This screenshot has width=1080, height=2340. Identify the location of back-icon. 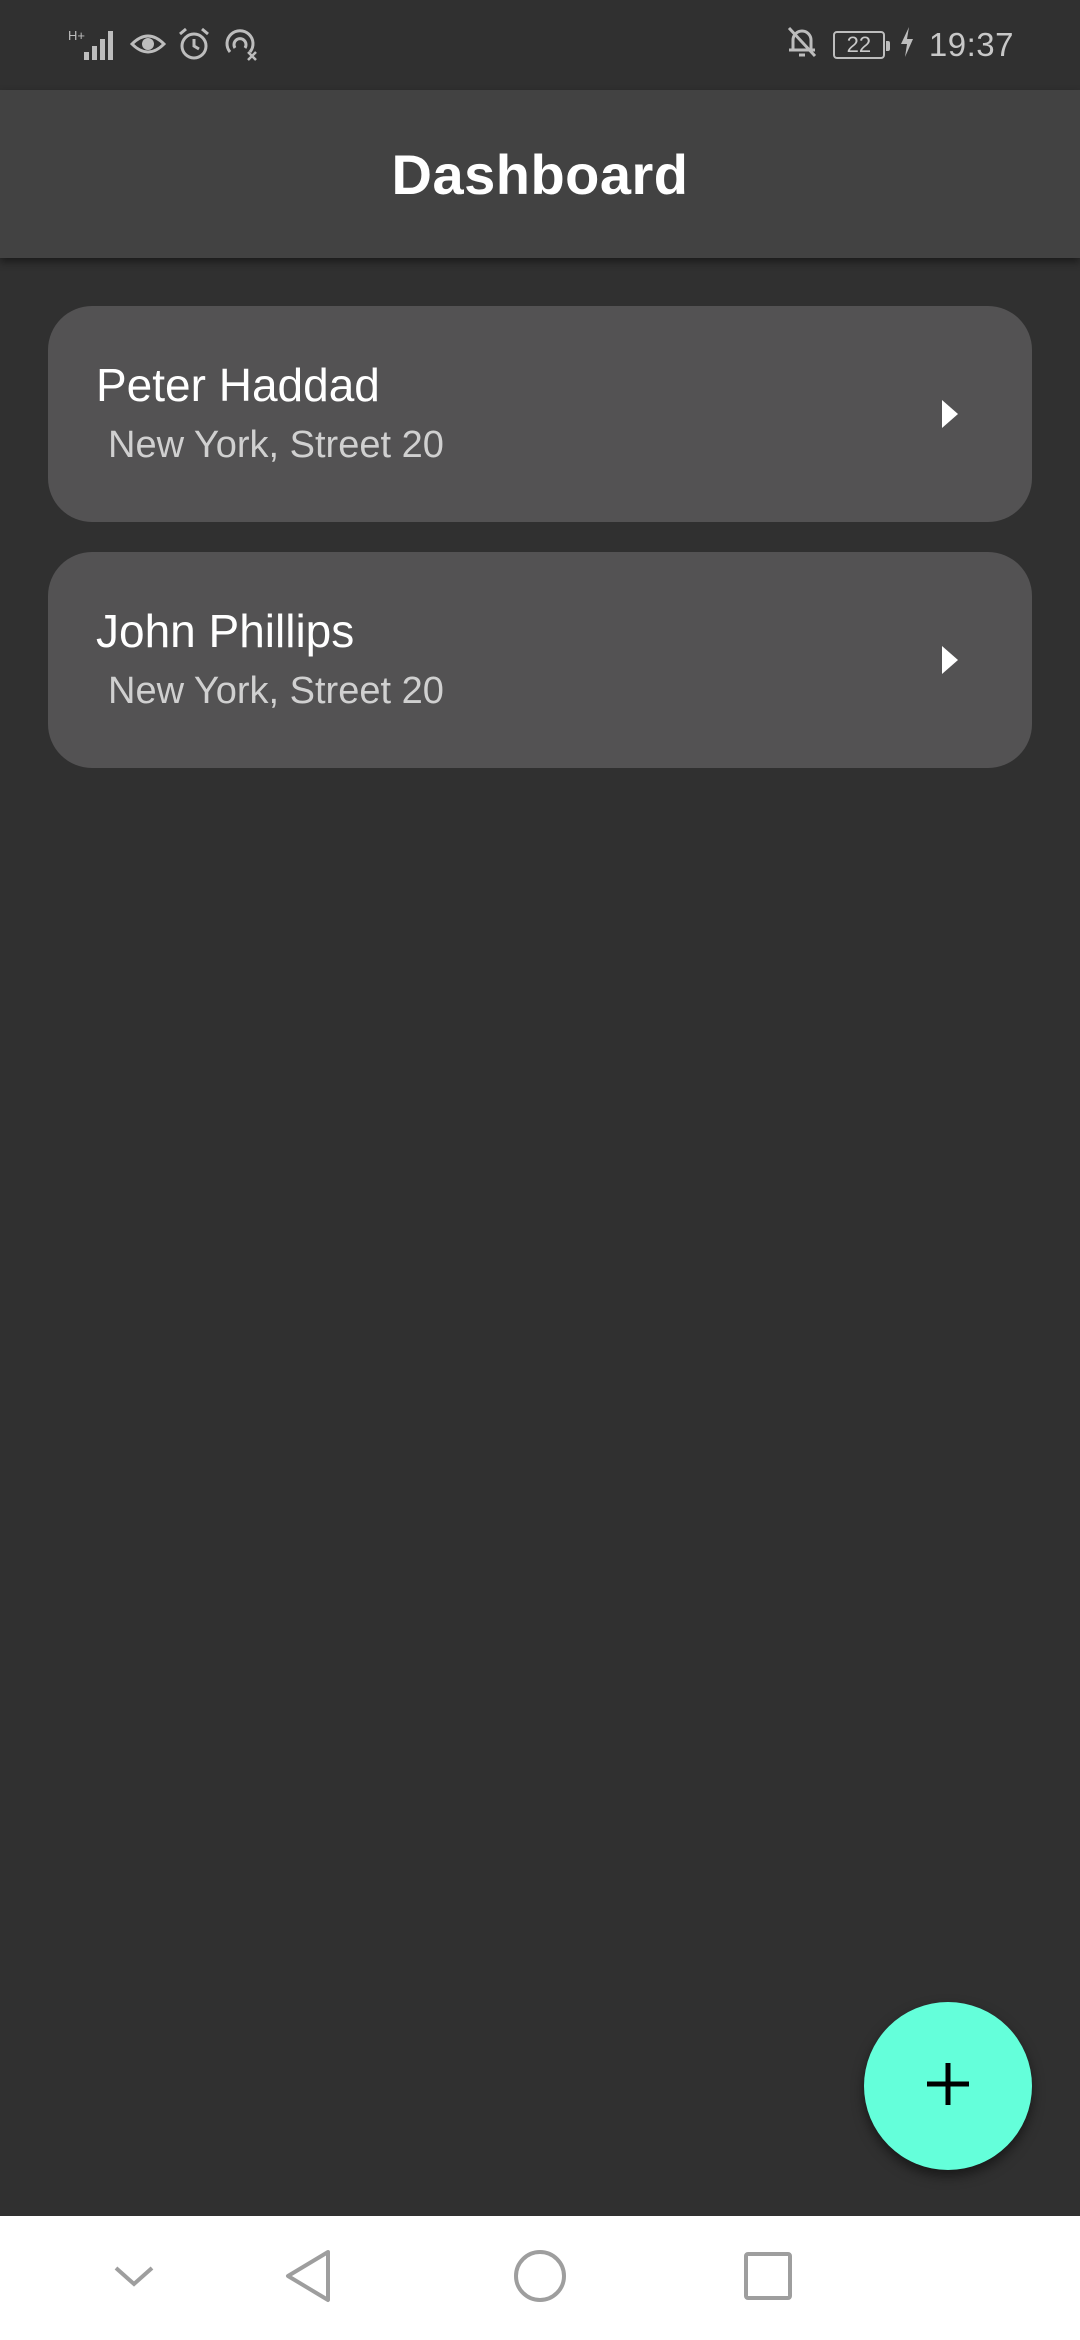
(308, 2278).